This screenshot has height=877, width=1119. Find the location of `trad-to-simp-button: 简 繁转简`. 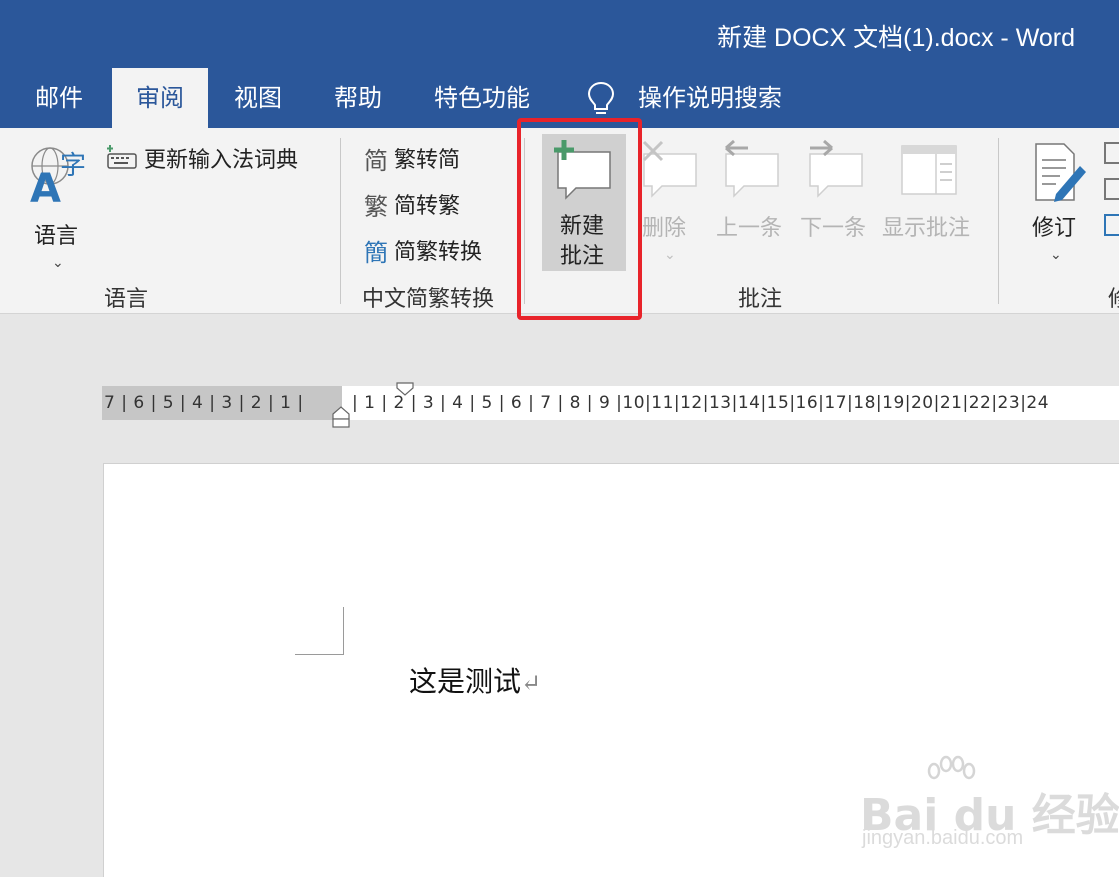

trad-to-simp-button: 简 繁转简 is located at coordinates (412, 158).